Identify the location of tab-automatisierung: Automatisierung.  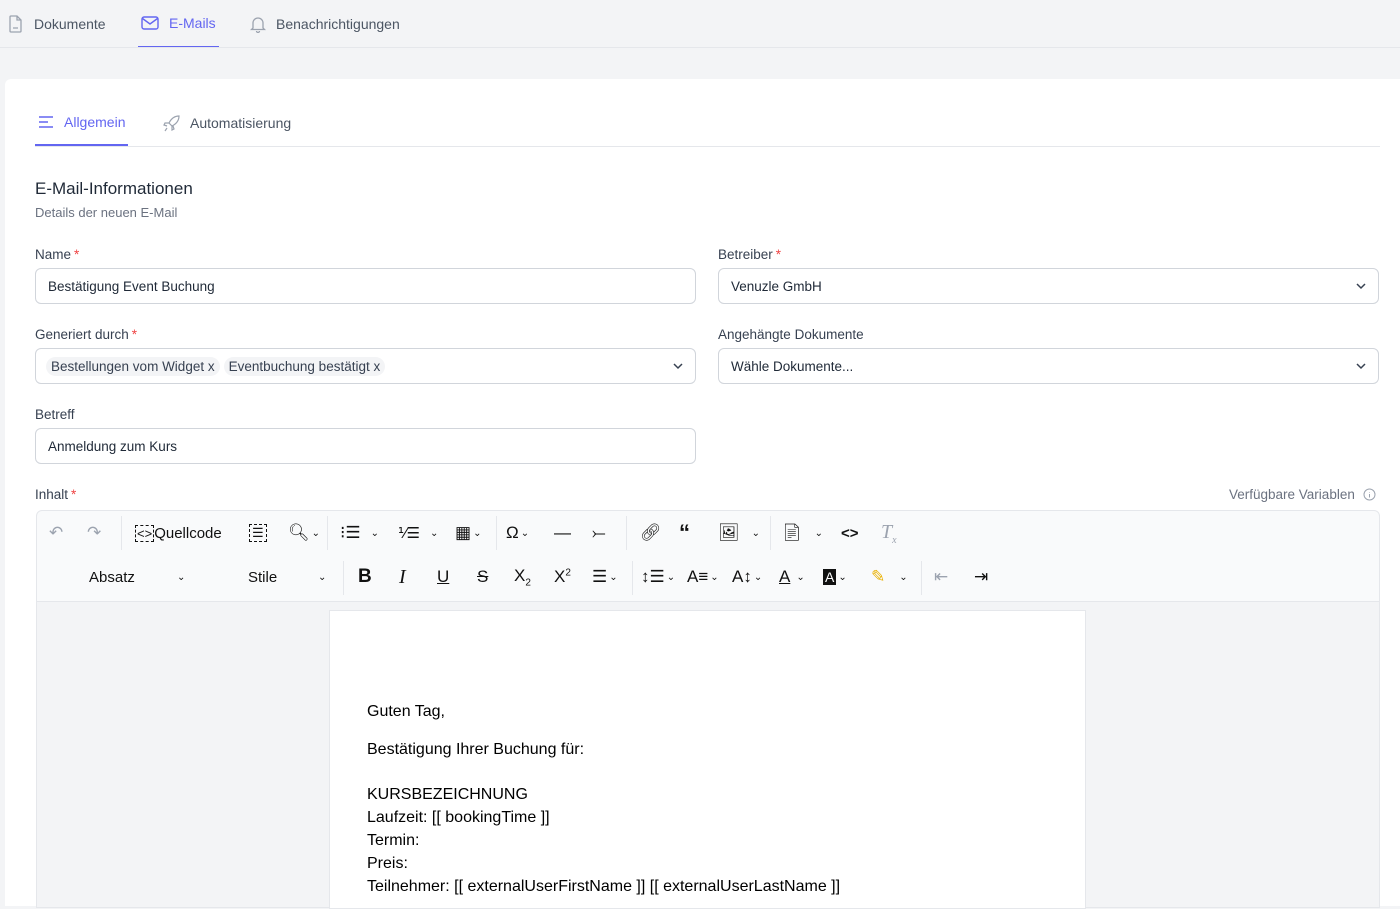
(227, 123).